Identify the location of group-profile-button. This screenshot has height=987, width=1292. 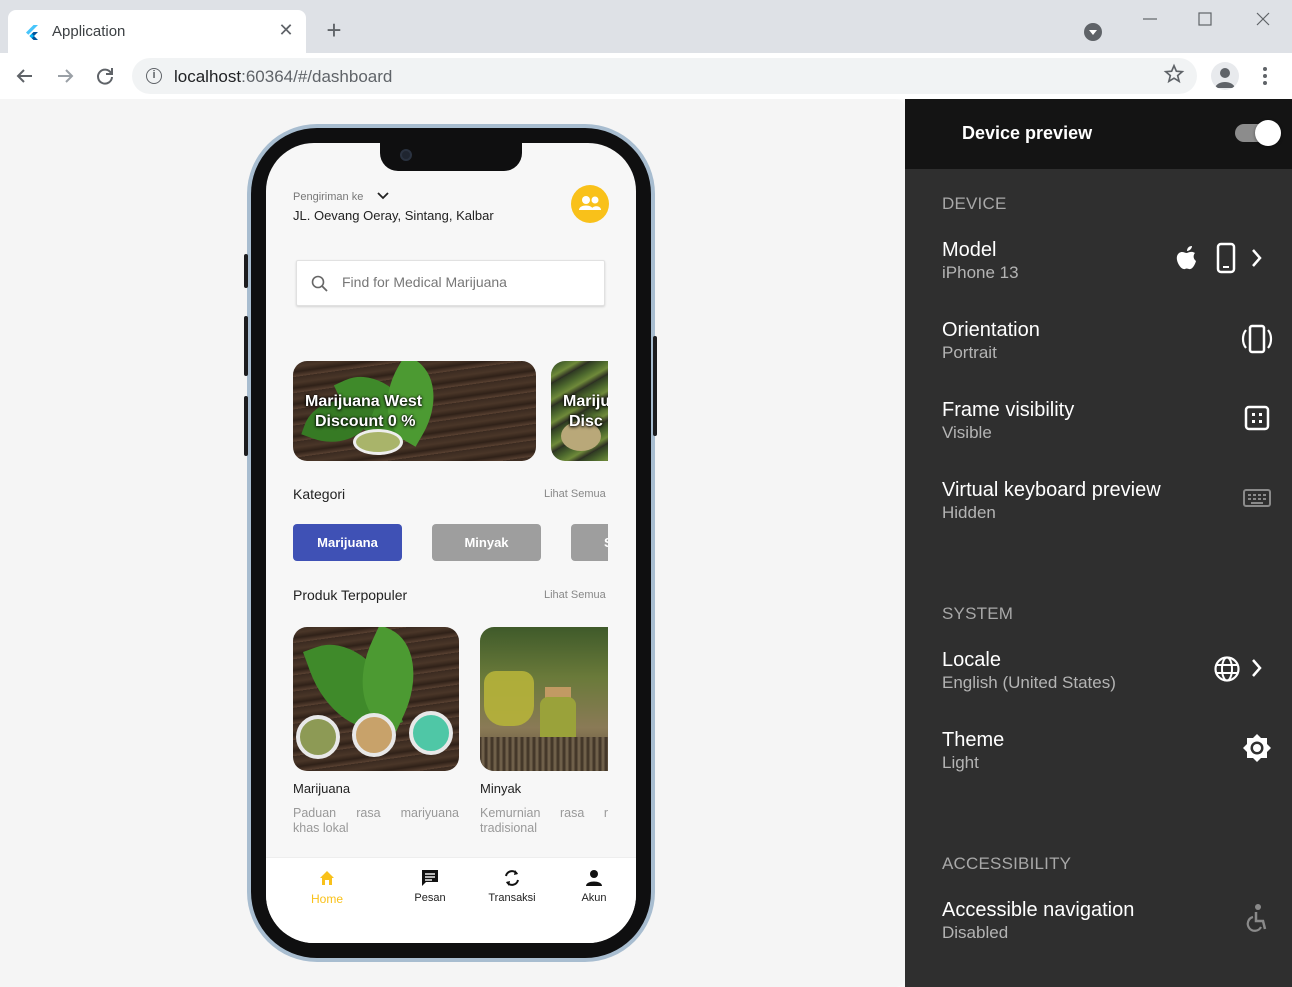
(590, 204).